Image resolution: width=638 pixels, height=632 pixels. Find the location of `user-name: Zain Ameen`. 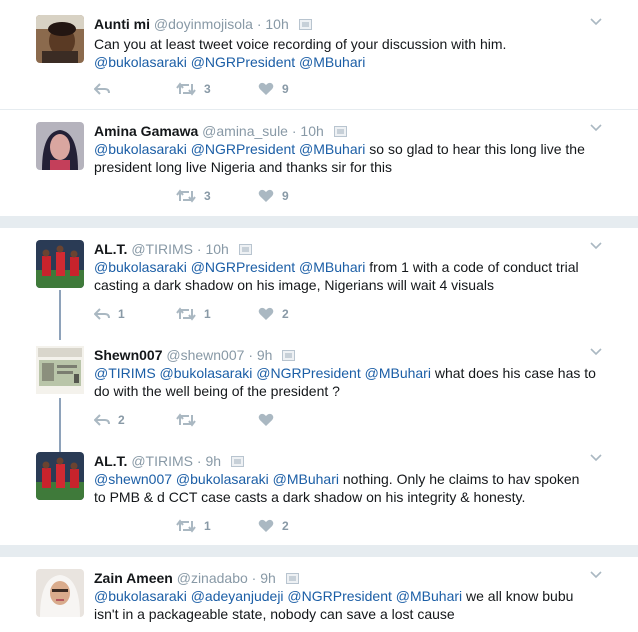

user-name: Zain Ameen is located at coordinates (133, 578).